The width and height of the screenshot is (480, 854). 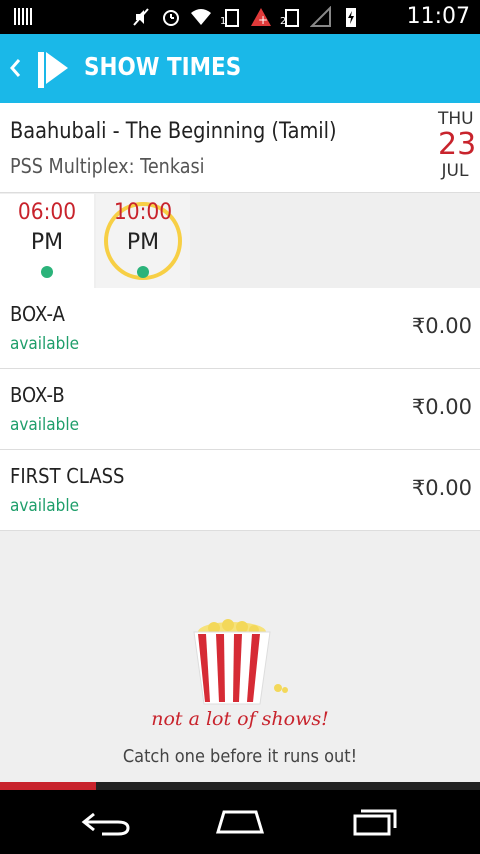 What do you see at coordinates (240, 786) in the screenshot?
I see `progress-bar` at bounding box center [240, 786].